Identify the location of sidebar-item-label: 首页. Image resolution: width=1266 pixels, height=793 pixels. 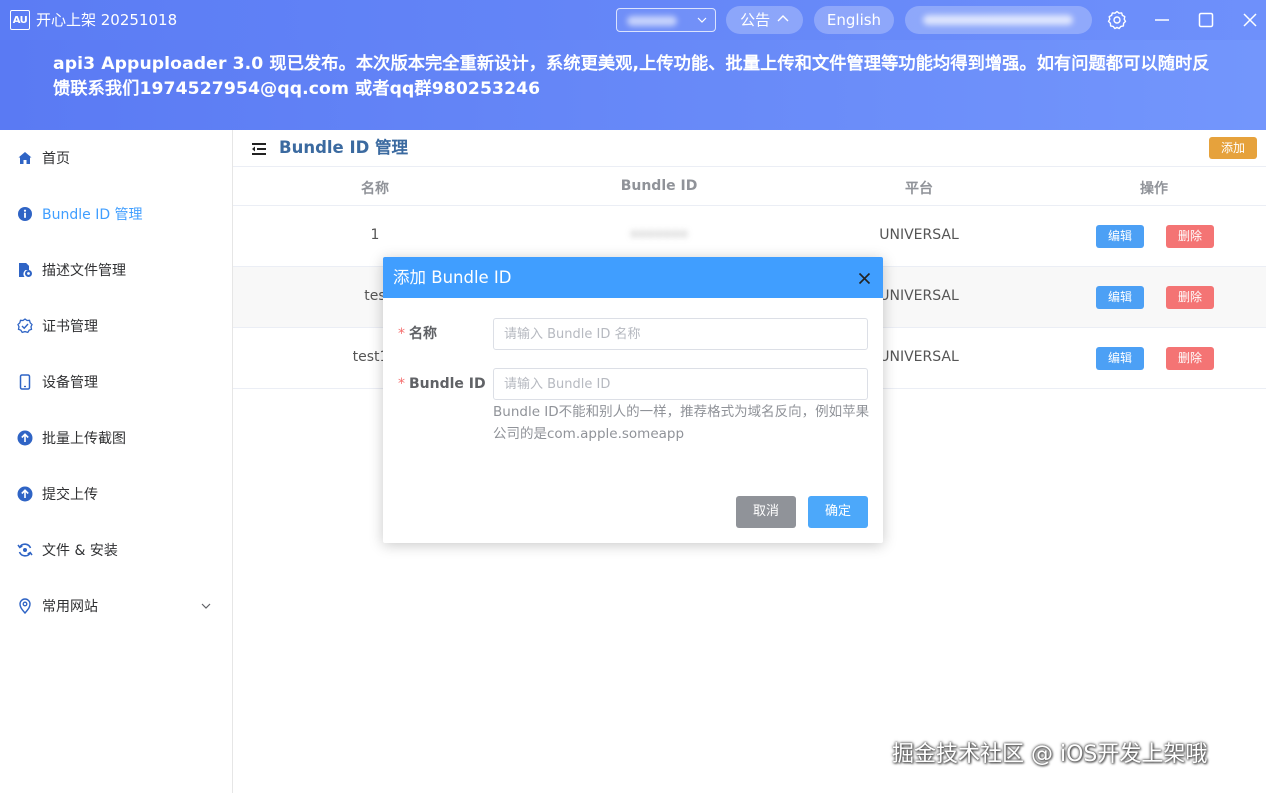
(56, 159).